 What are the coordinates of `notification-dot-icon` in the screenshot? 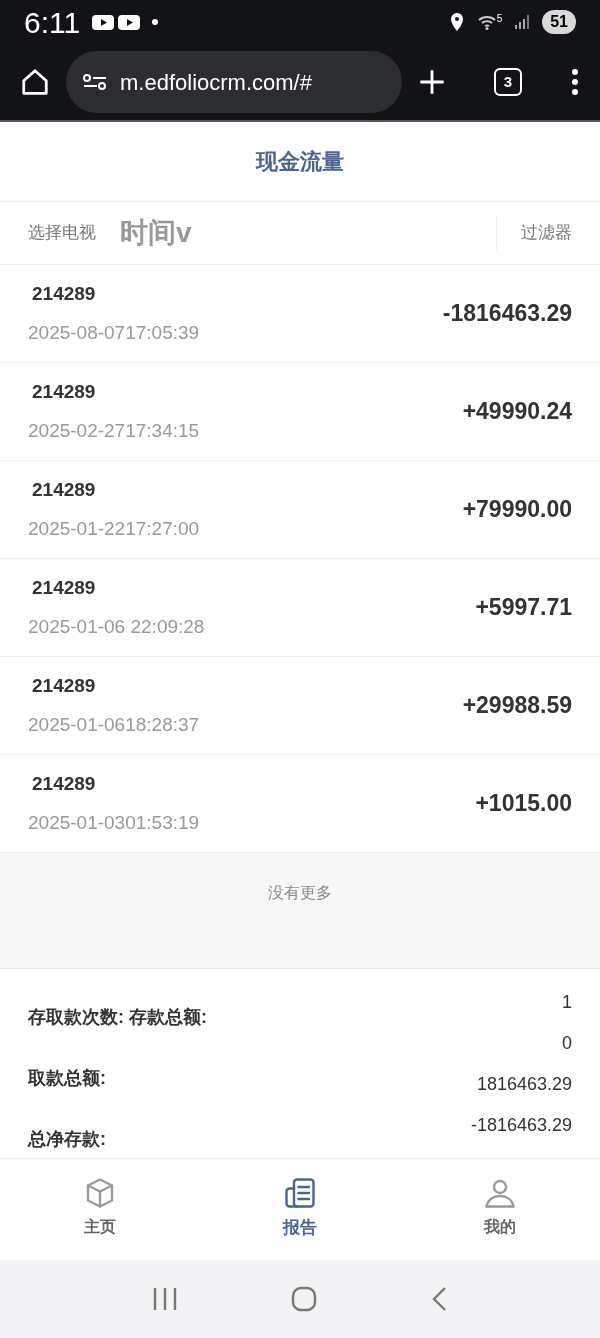 It's located at (155, 22).